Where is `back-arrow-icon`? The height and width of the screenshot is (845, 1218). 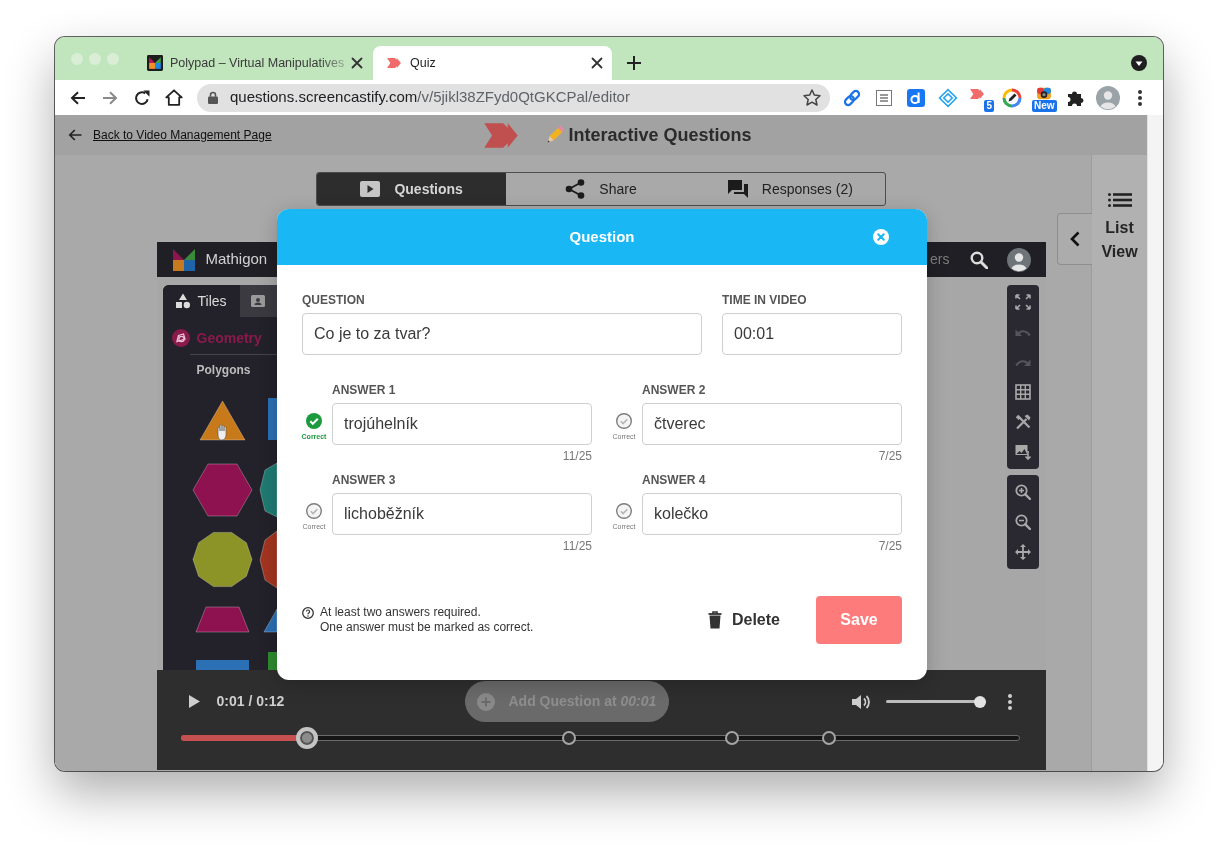 back-arrow-icon is located at coordinates (75, 135).